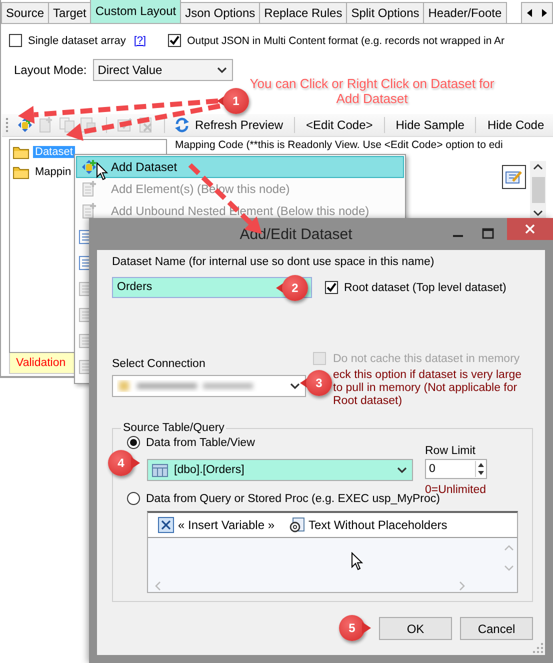 This screenshot has width=553, height=663. What do you see at coordinates (425, 288) in the screenshot?
I see `checkbox-label: Root dataset (Top level dataset)` at bounding box center [425, 288].